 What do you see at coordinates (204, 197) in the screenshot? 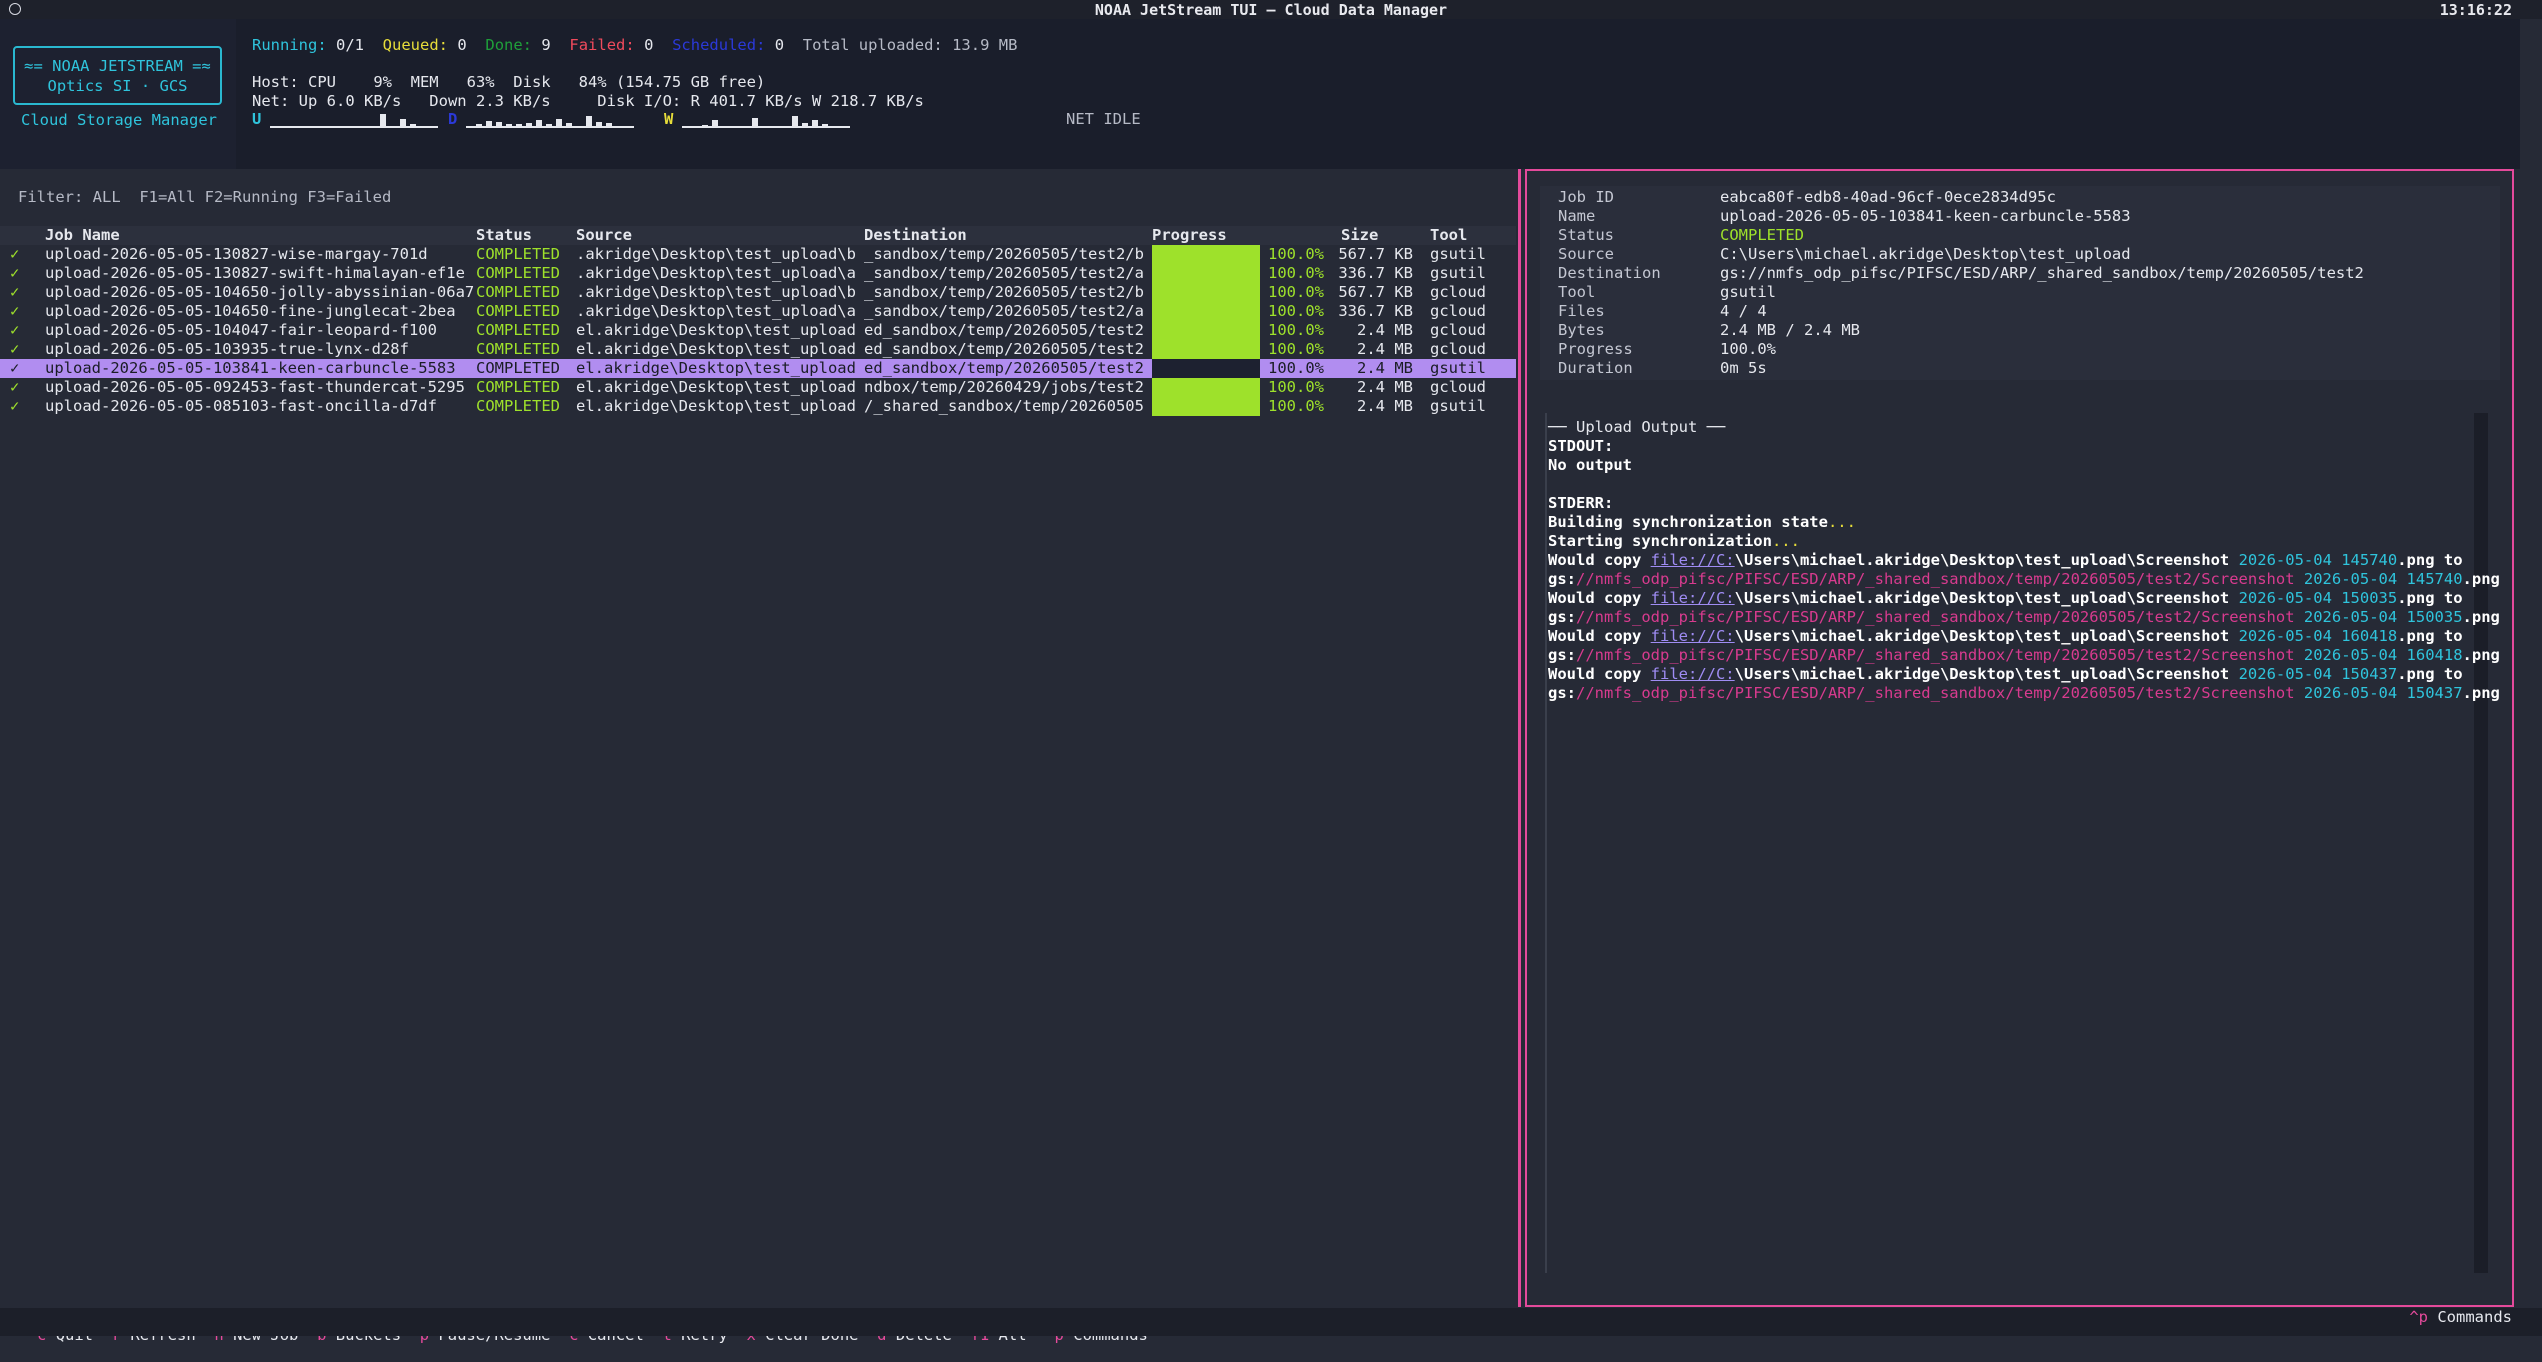
I see `filter-bar: Filter: ALL F1=All F2=Running F3=Failed` at bounding box center [204, 197].